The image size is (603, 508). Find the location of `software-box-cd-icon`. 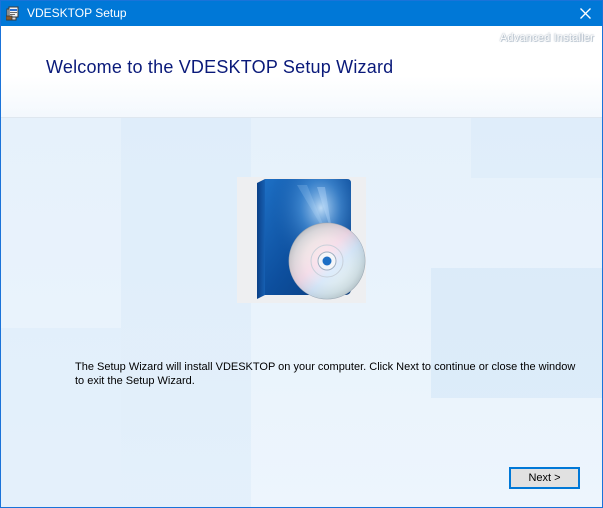

software-box-cd-icon is located at coordinates (301, 240).